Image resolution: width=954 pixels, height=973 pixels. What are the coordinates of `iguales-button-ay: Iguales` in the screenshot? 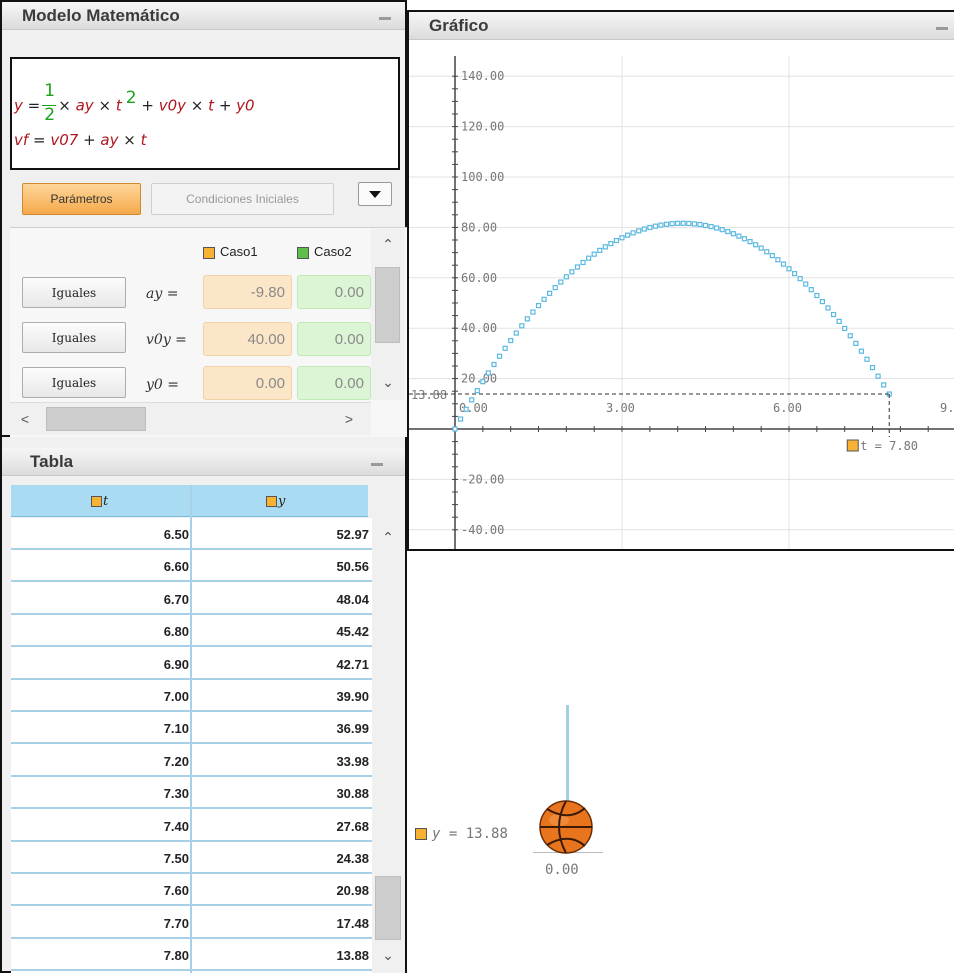 It's located at (74, 292).